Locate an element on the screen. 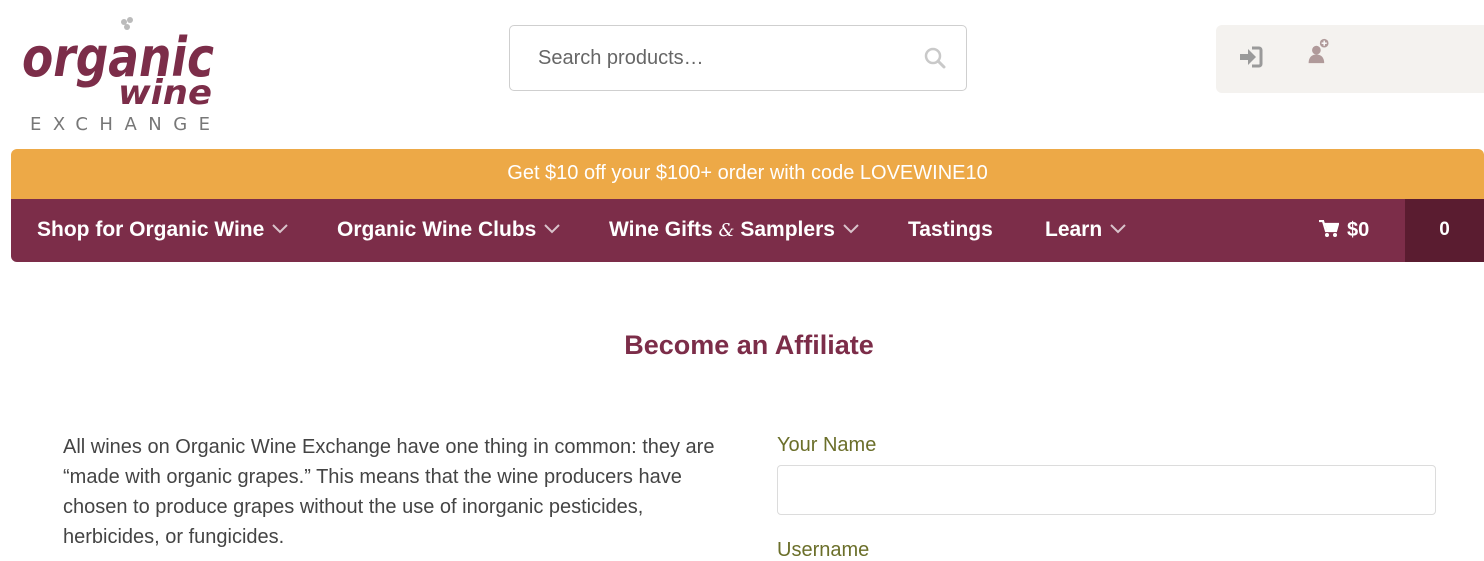  nav-item-ampersand: & is located at coordinates (726, 230).